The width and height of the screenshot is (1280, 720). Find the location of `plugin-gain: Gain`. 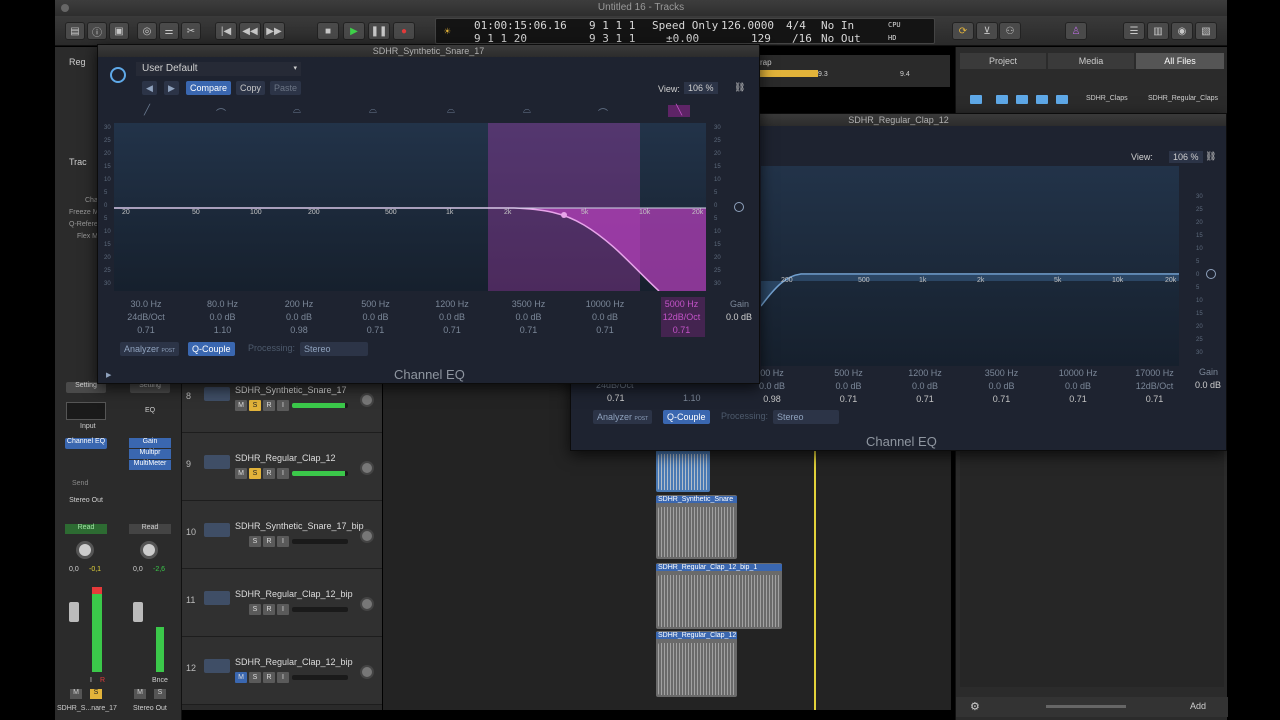

plugin-gain: Gain is located at coordinates (150, 443).